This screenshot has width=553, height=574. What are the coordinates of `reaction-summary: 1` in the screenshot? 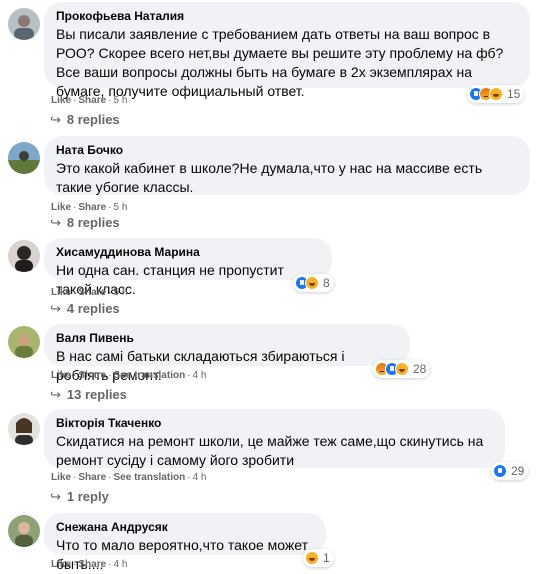 It's located at (318, 558).